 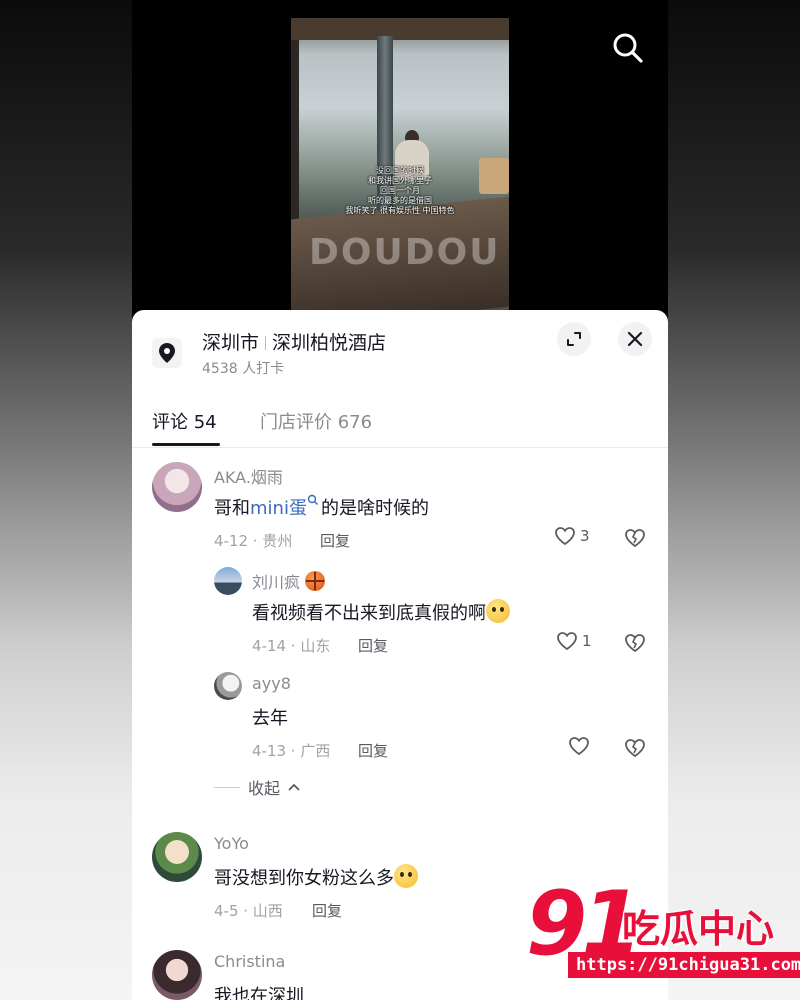 I want to click on close-icon, so click(x=635, y=339).